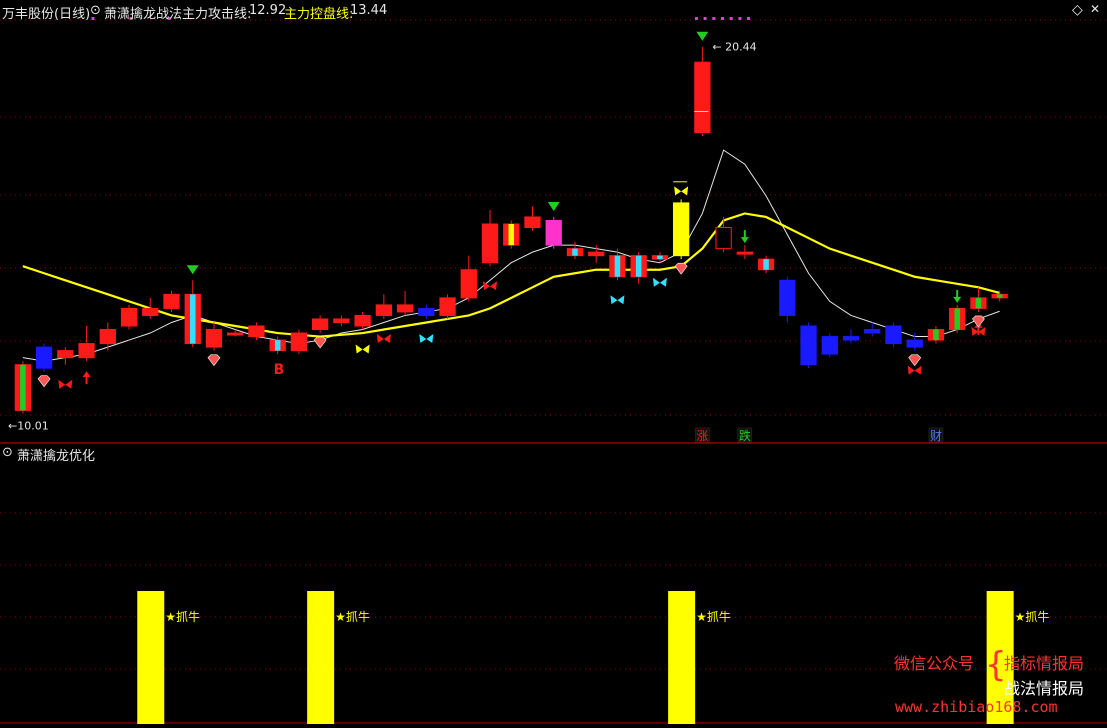 The width and height of the screenshot is (1107, 728). What do you see at coordinates (1044, 663) in the screenshot?
I see `watermark-line2: 指标情报局` at bounding box center [1044, 663].